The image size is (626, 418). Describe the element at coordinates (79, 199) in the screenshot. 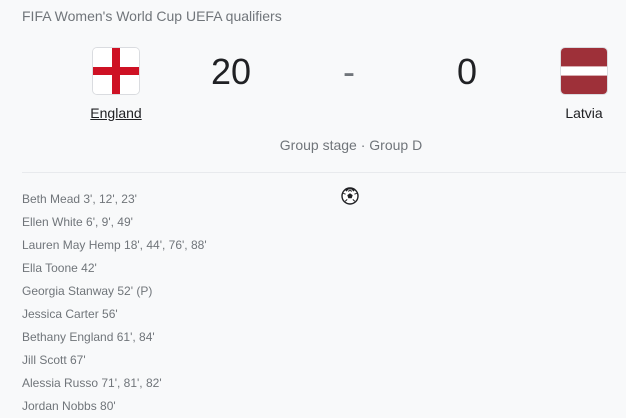

I see `scorer-item: Beth Mead 3', 12', 23'` at that location.